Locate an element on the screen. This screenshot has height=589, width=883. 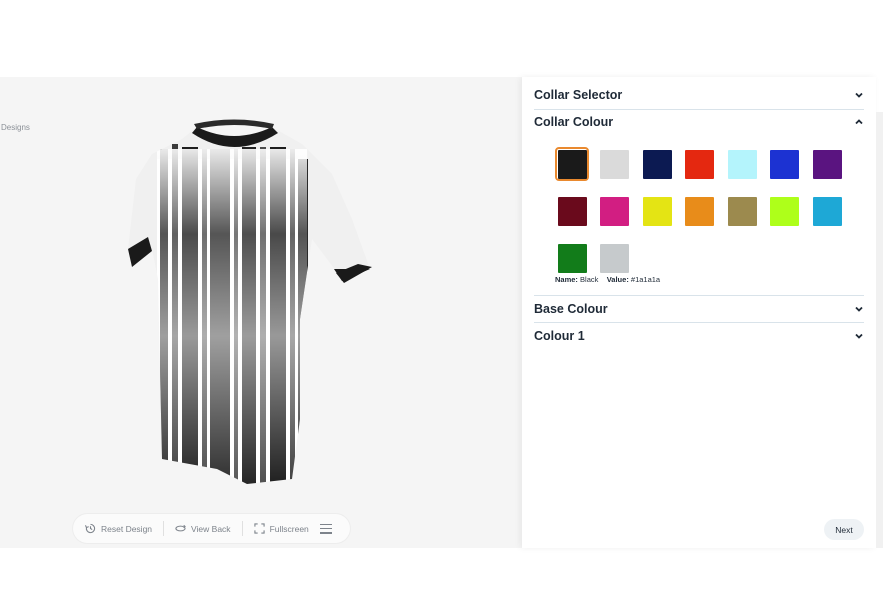
view-back-label: View Back is located at coordinates (211, 528).